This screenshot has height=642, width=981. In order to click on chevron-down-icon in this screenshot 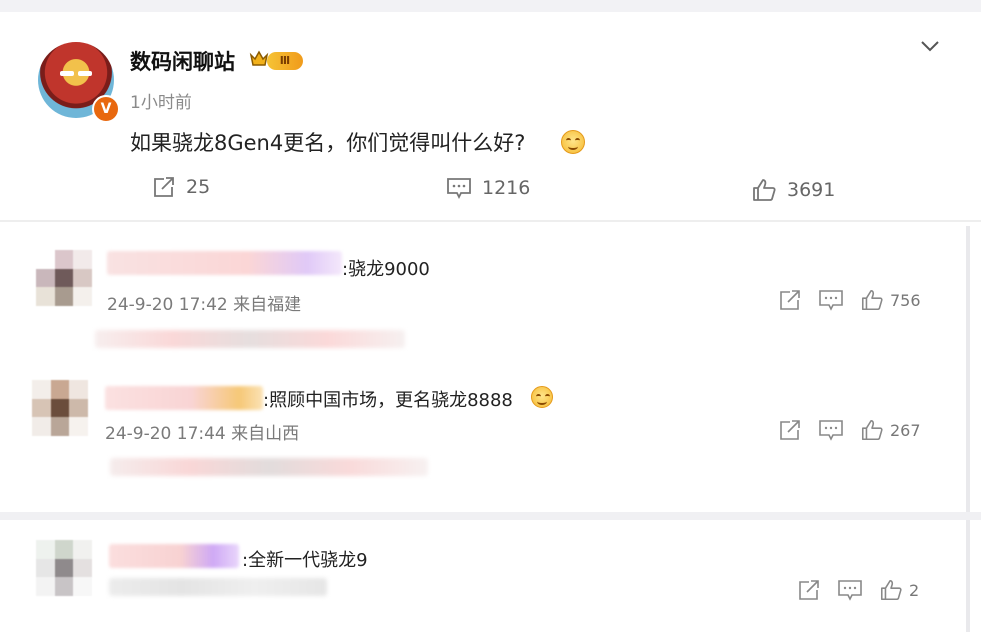, I will do `click(930, 46)`.